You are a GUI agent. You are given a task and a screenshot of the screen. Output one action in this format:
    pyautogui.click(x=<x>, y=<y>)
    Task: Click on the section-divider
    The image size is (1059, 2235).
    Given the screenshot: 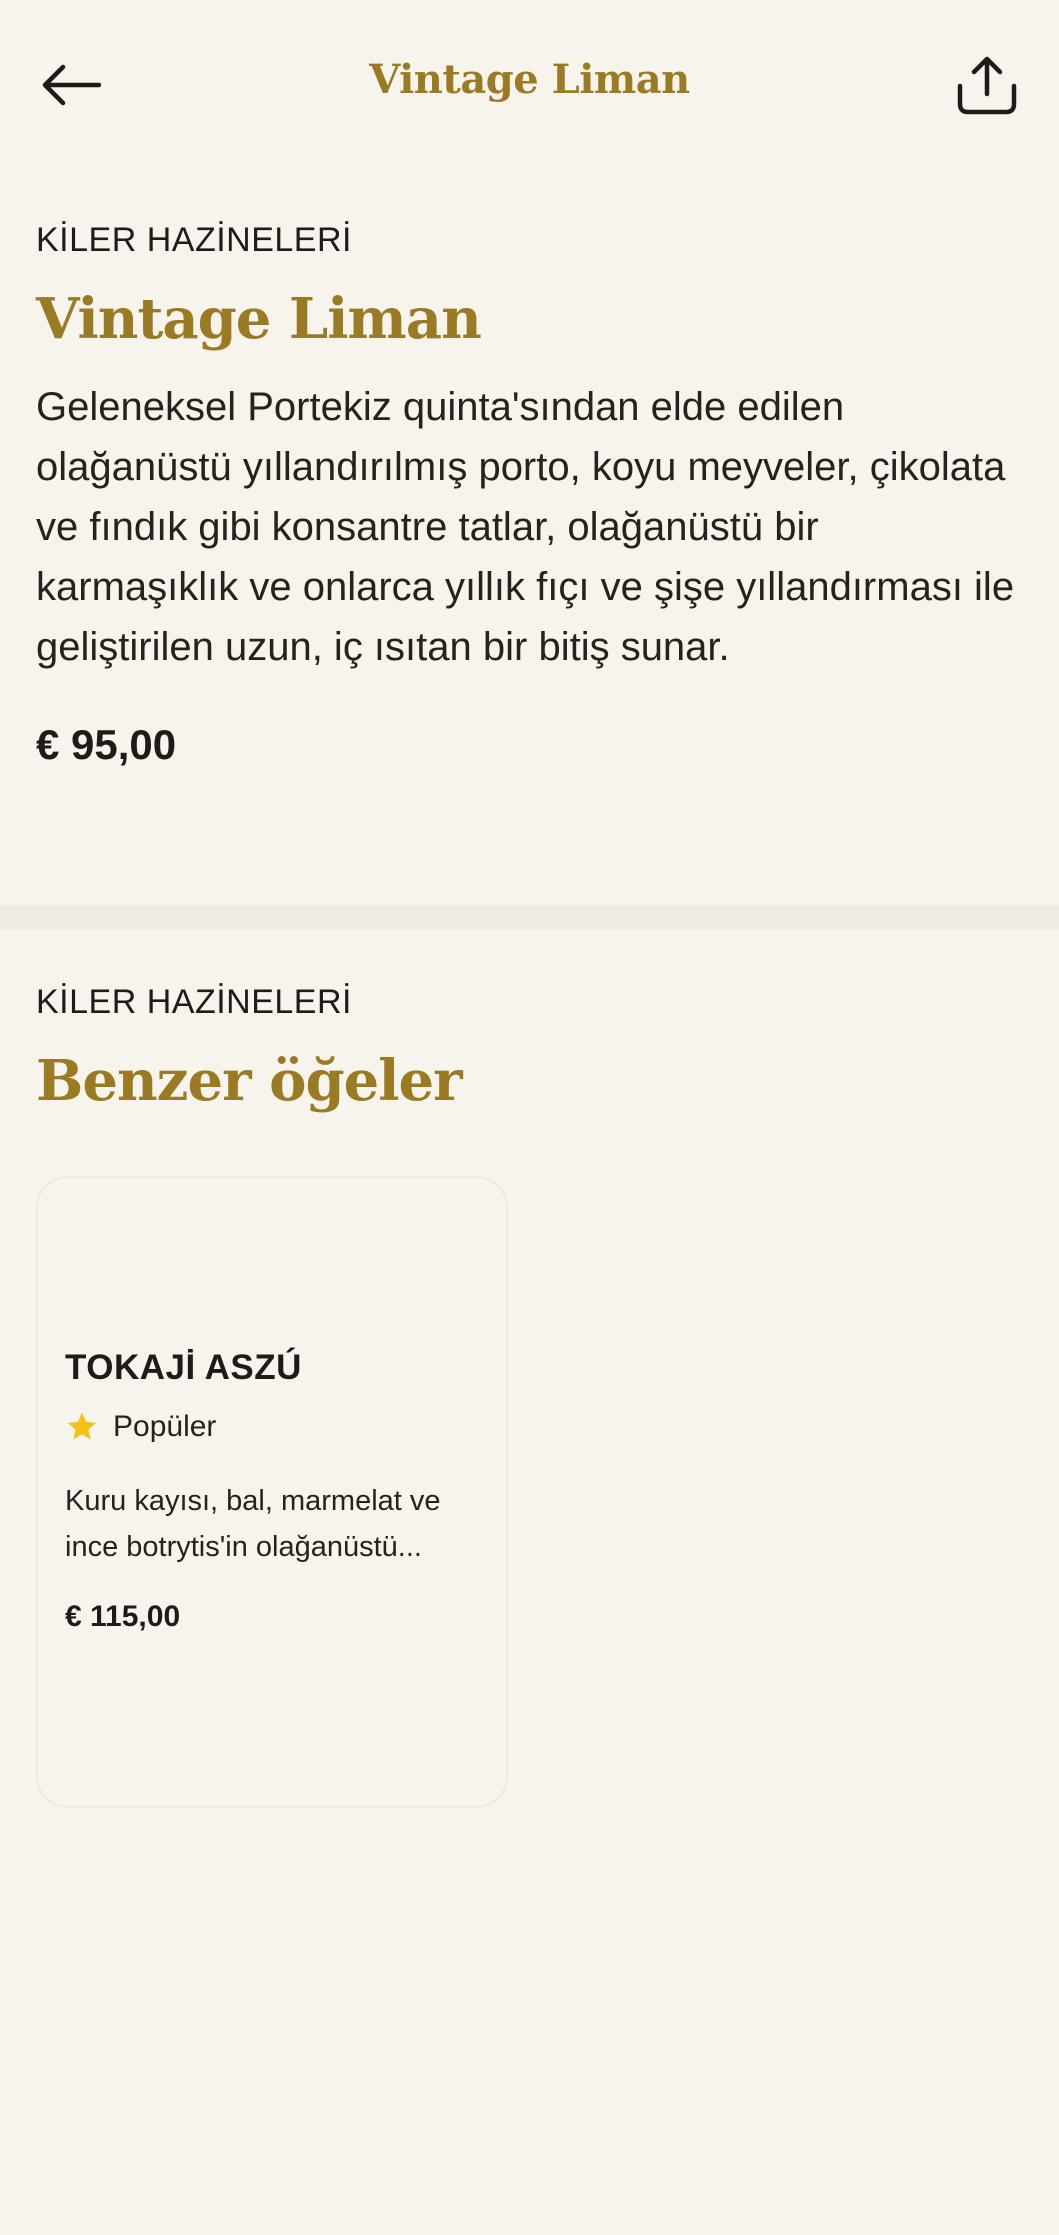 What is the action you would take?
    pyautogui.click(x=529, y=917)
    